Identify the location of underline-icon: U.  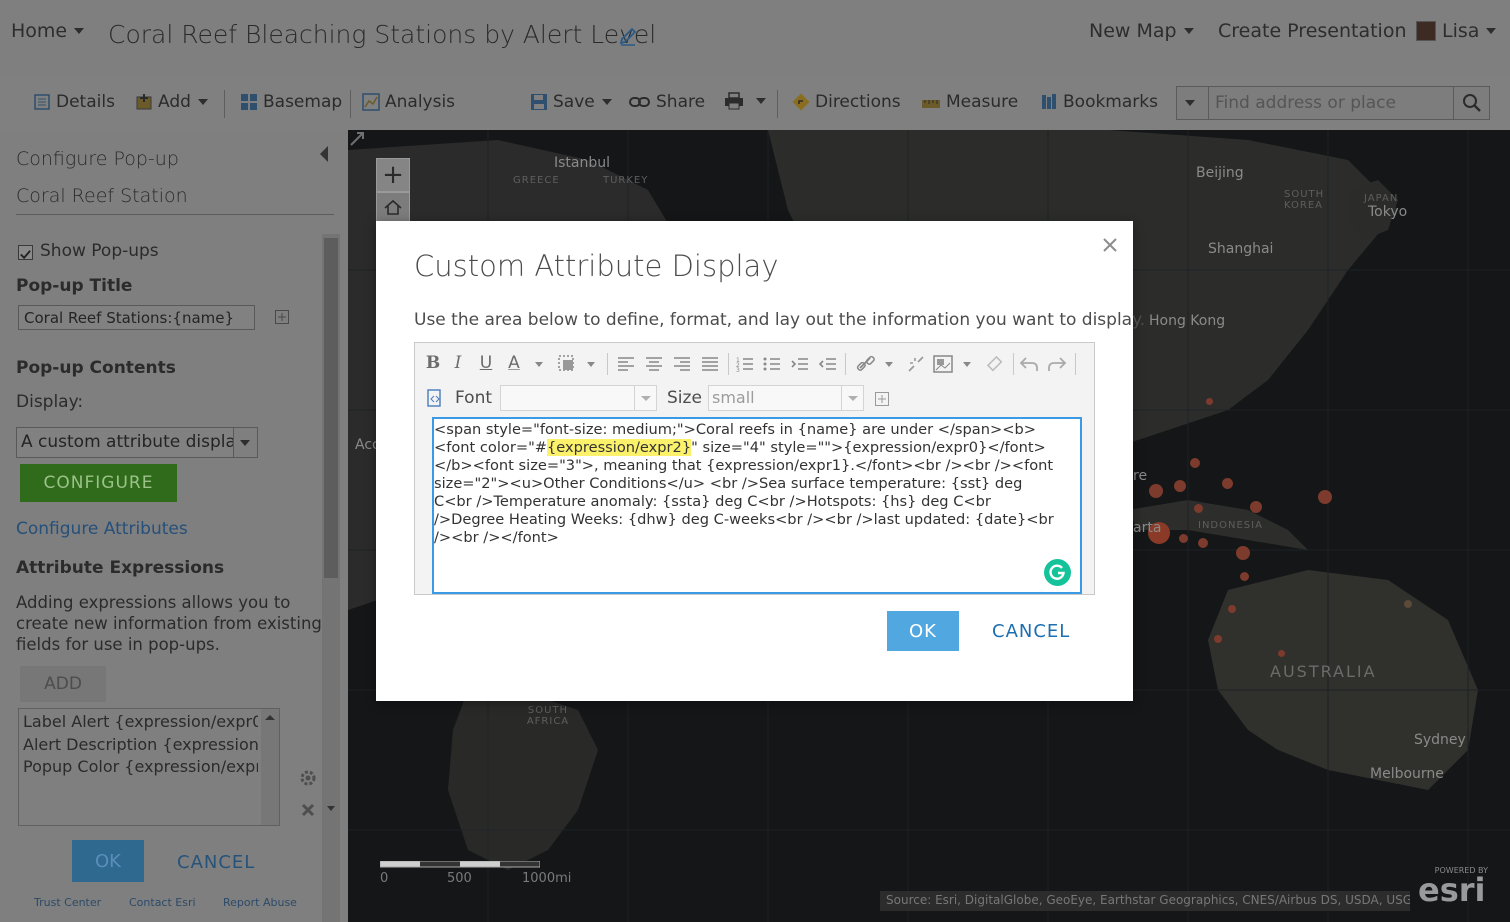
(486, 363).